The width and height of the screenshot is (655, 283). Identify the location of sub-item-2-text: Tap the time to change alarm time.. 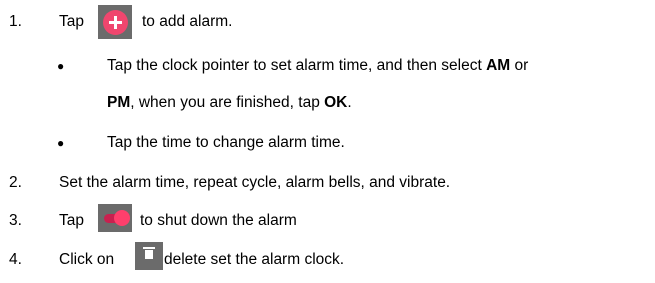
(226, 142).